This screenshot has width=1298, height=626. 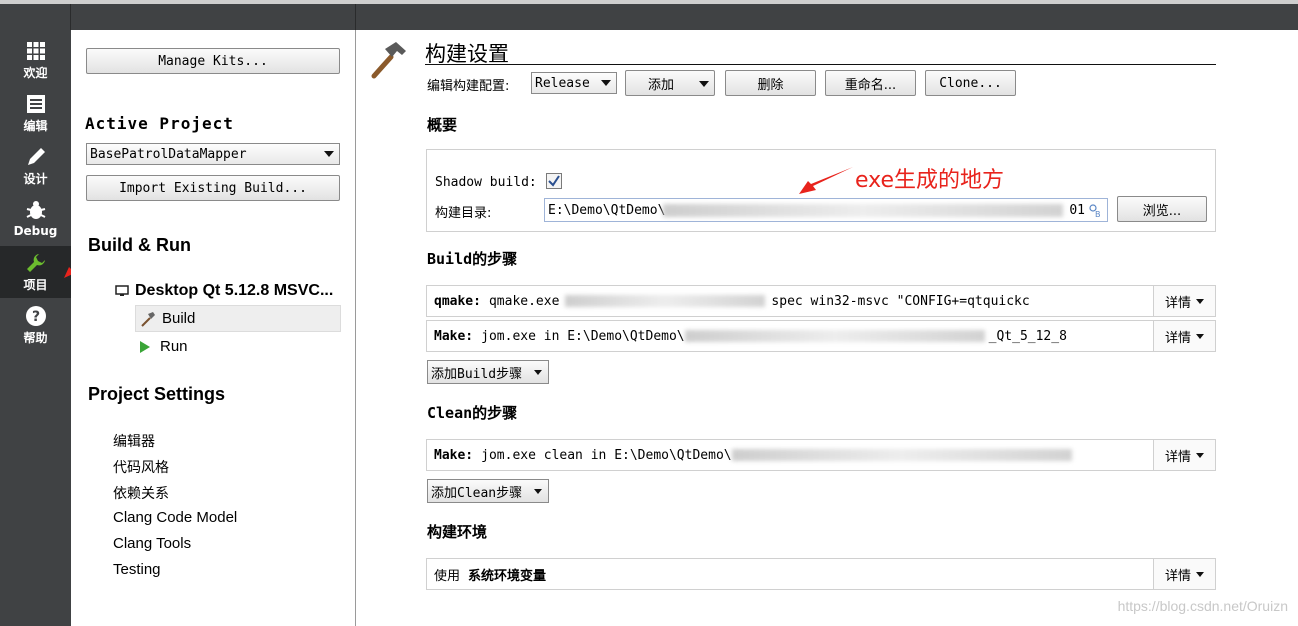 I want to click on mode-help: ? 帮助, so click(x=35, y=325).